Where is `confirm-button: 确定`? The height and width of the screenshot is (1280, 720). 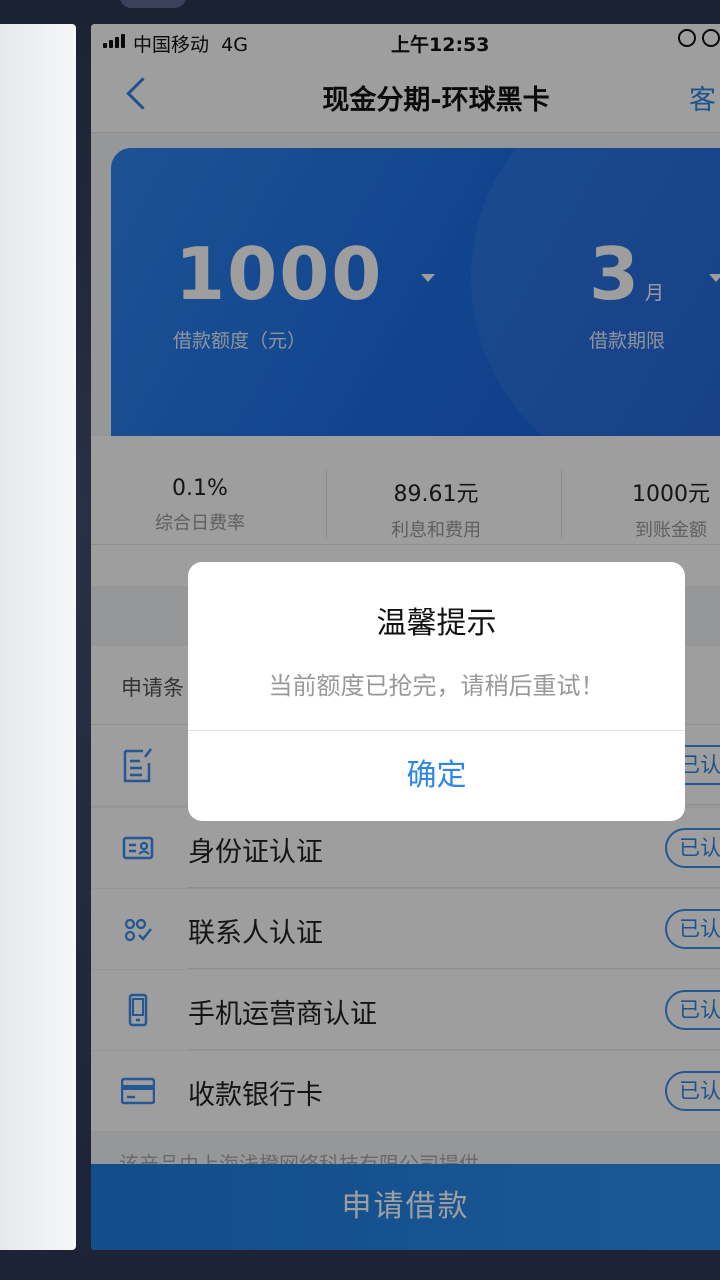
confirm-button: 确定 is located at coordinates (436, 776).